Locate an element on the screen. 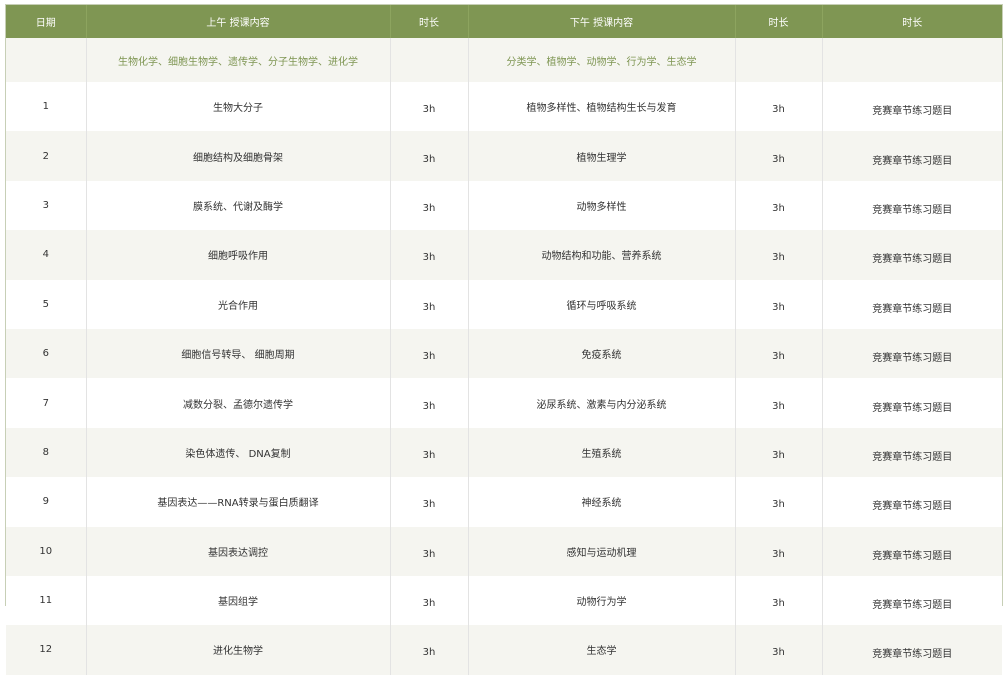 The width and height of the screenshot is (1006, 675). cell-morning-content: 基因表达调控 is located at coordinates (237, 551).